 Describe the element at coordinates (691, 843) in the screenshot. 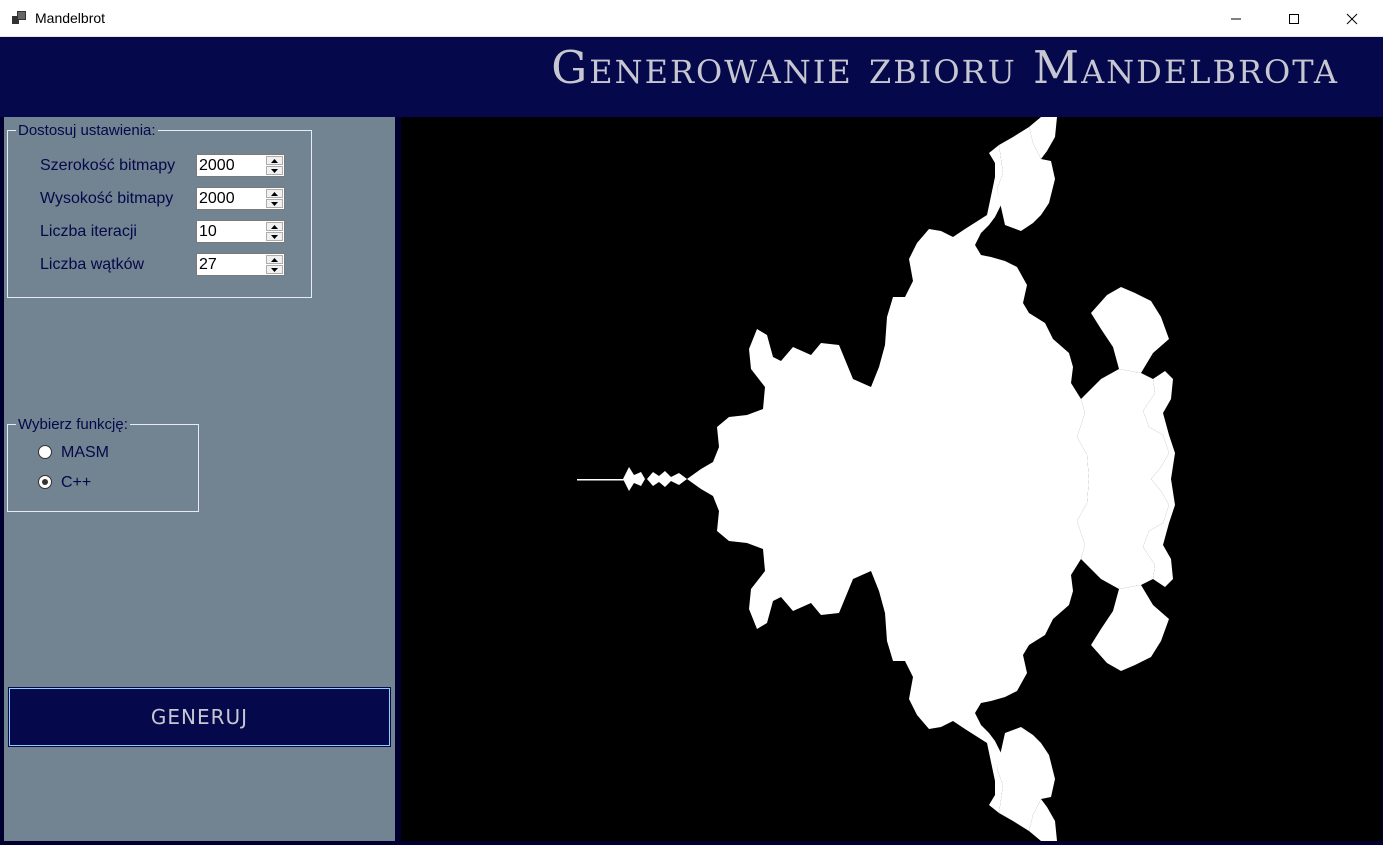

I see `window-bottom-border` at that location.